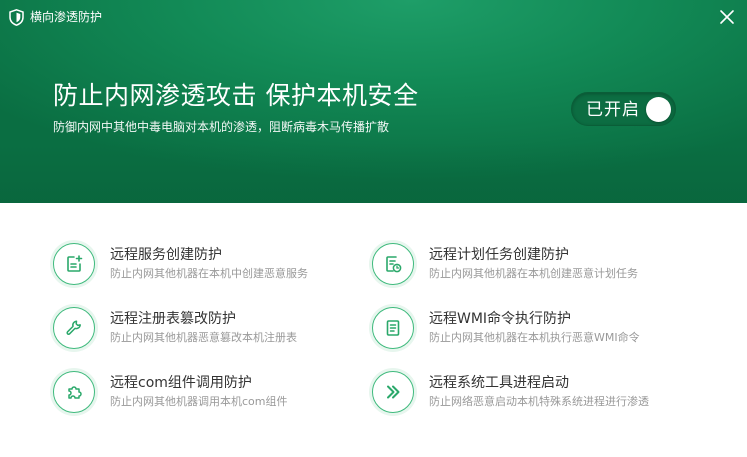  What do you see at coordinates (499, 383) in the screenshot?
I see `feature-title: 远程系统工具进程启动` at bounding box center [499, 383].